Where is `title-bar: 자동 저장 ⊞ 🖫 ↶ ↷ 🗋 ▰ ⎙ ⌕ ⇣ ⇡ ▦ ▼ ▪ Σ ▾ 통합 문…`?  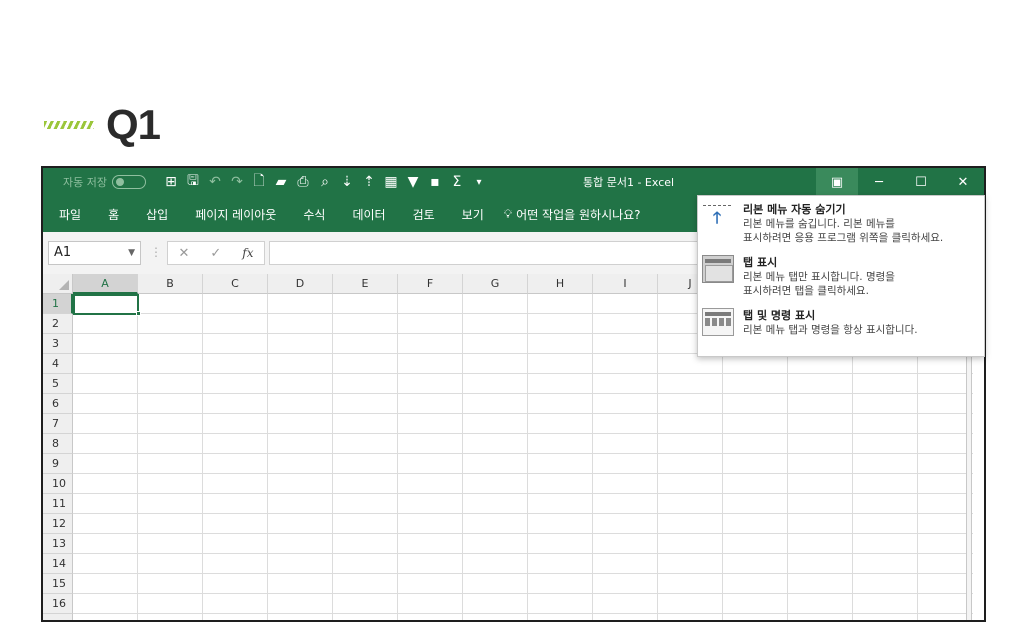 title-bar: 자동 저장 ⊞ 🖫 ↶ ↷ 🗋 ▰ ⎙ ⌕ ⇣ ⇡ ▦ ▼ ▪ Σ ▾ 통합 문… is located at coordinates (513, 182).